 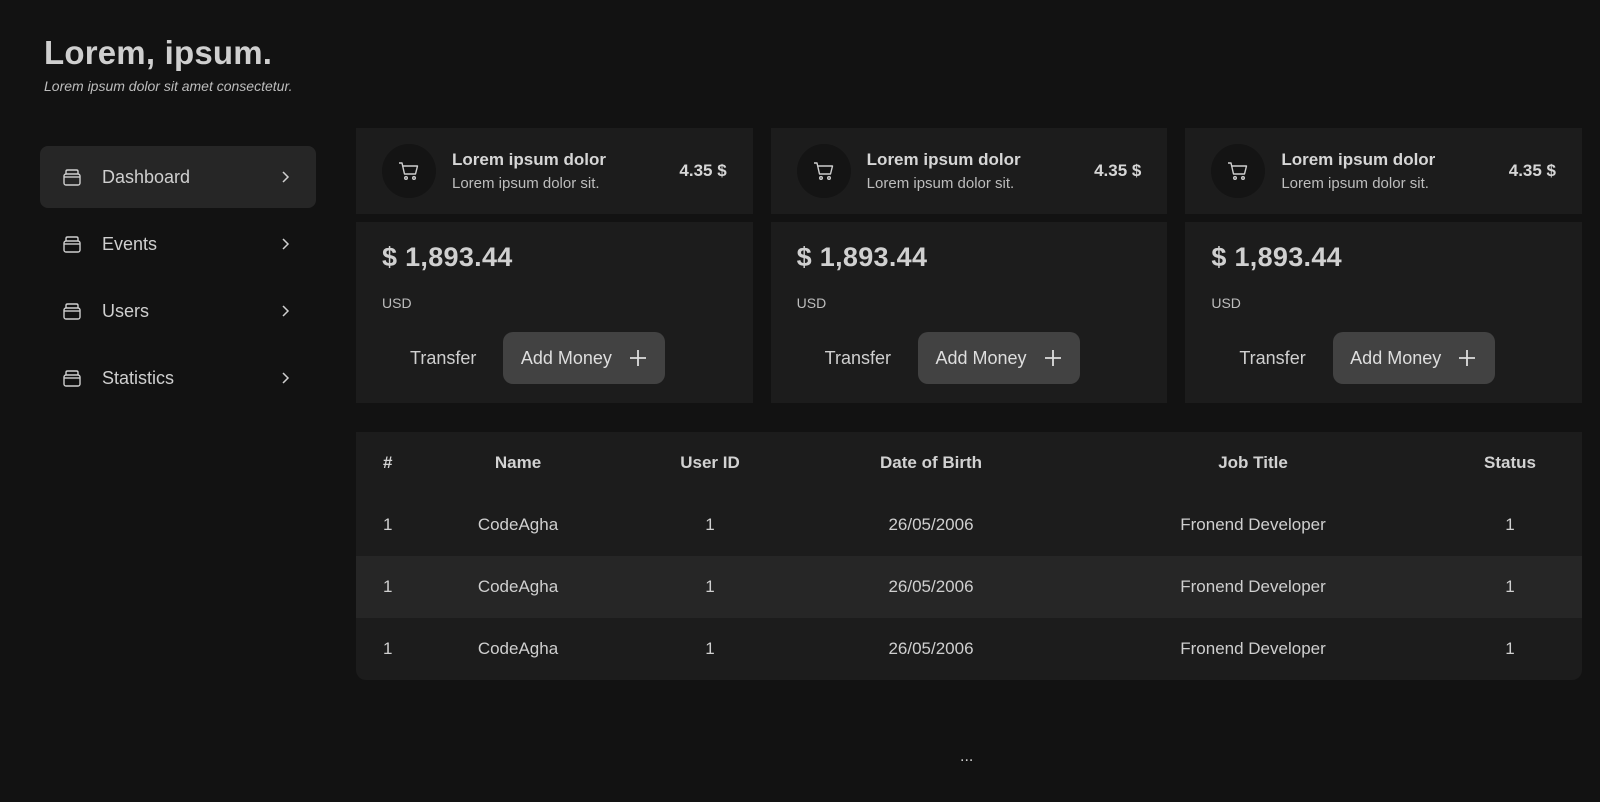 What do you see at coordinates (158, 52) in the screenshot?
I see `page-title: Lorem, ipsum.` at bounding box center [158, 52].